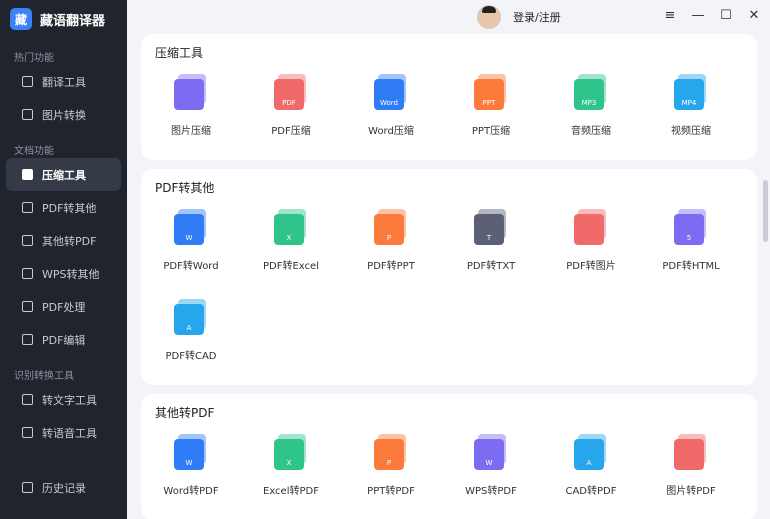 Image resolution: width=770 pixels, height=519 pixels. What do you see at coordinates (691, 491) in the screenshot?
I see `tool-label: 图片转PDF` at bounding box center [691, 491].